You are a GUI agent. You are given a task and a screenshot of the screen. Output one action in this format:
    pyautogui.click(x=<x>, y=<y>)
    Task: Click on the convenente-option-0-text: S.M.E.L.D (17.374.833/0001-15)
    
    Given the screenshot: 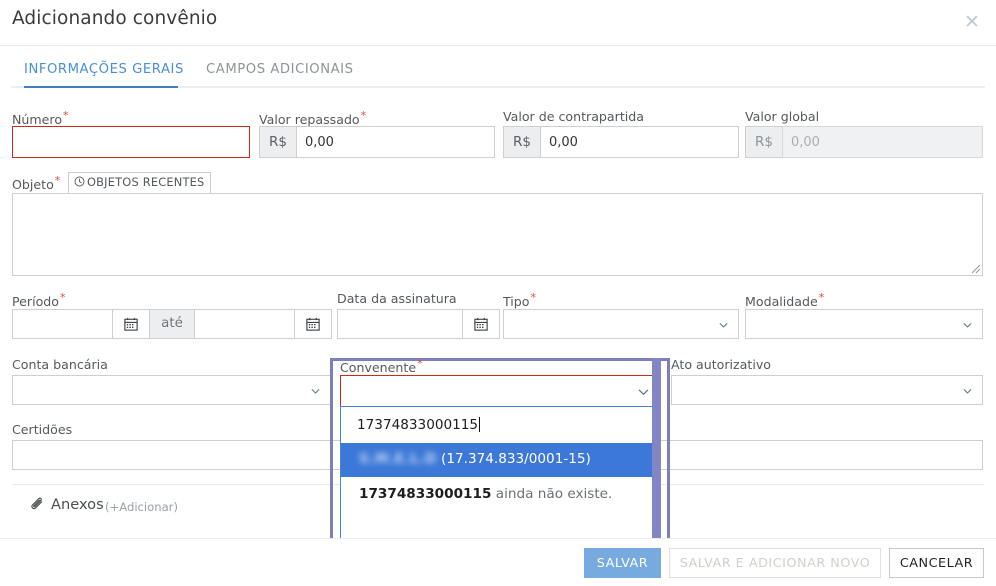 What is the action you would take?
    pyautogui.click(x=475, y=459)
    